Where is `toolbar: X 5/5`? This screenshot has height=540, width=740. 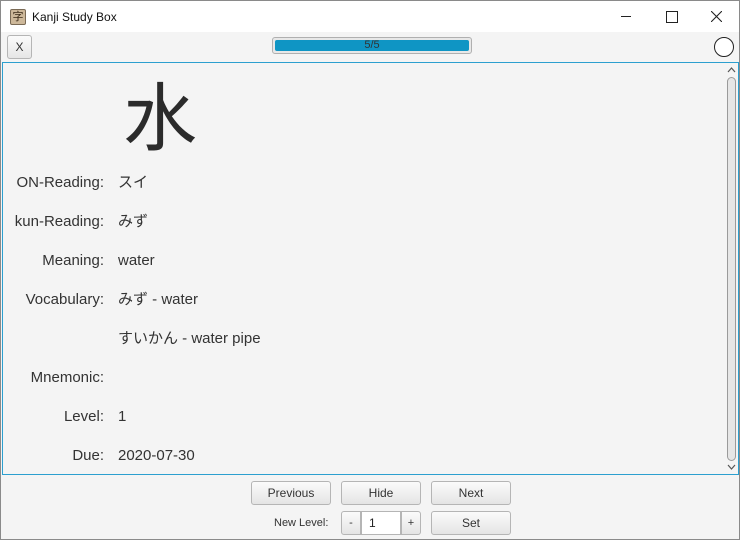 toolbar: X 5/5 is located at coordinates (370, 47).